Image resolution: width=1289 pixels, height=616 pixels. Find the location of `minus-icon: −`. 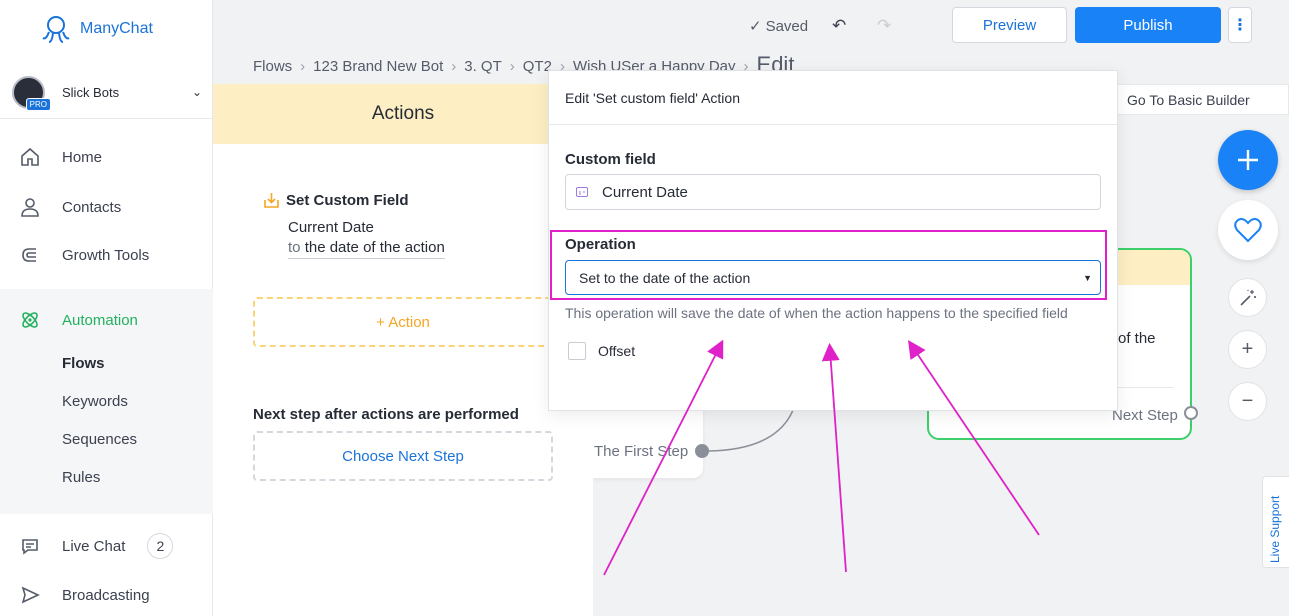

minus-icon: − is located at coordinates (1247, 401).